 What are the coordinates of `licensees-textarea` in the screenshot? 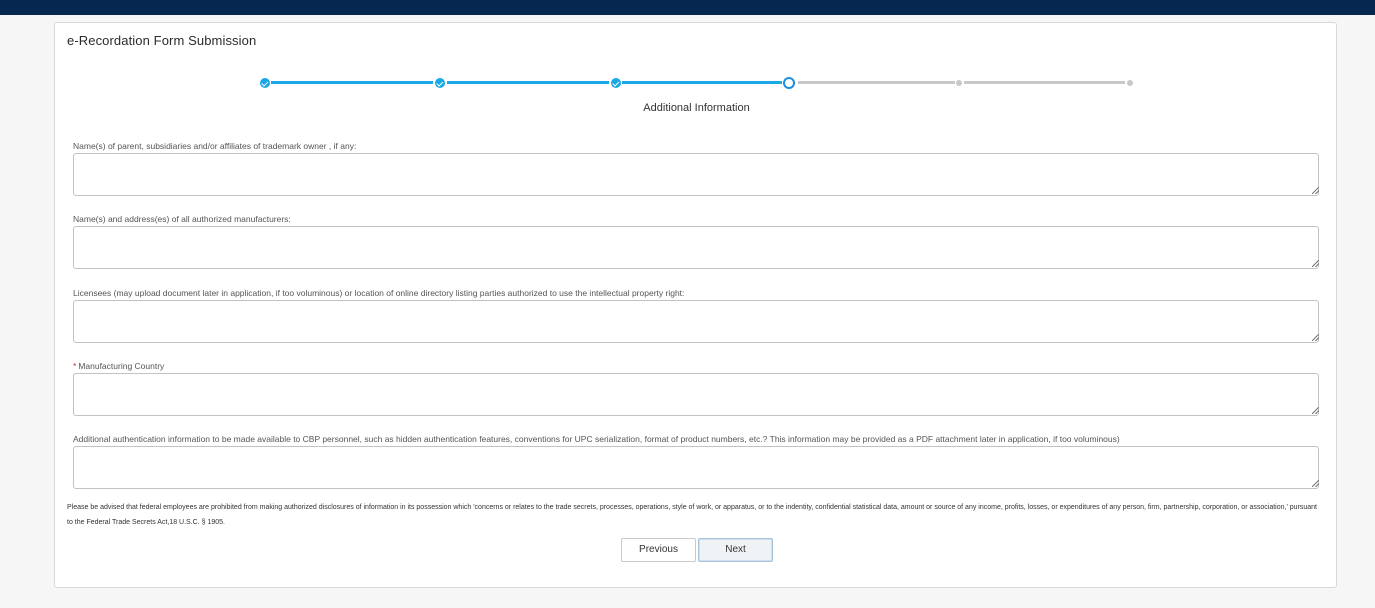 It's located at (696, 321).